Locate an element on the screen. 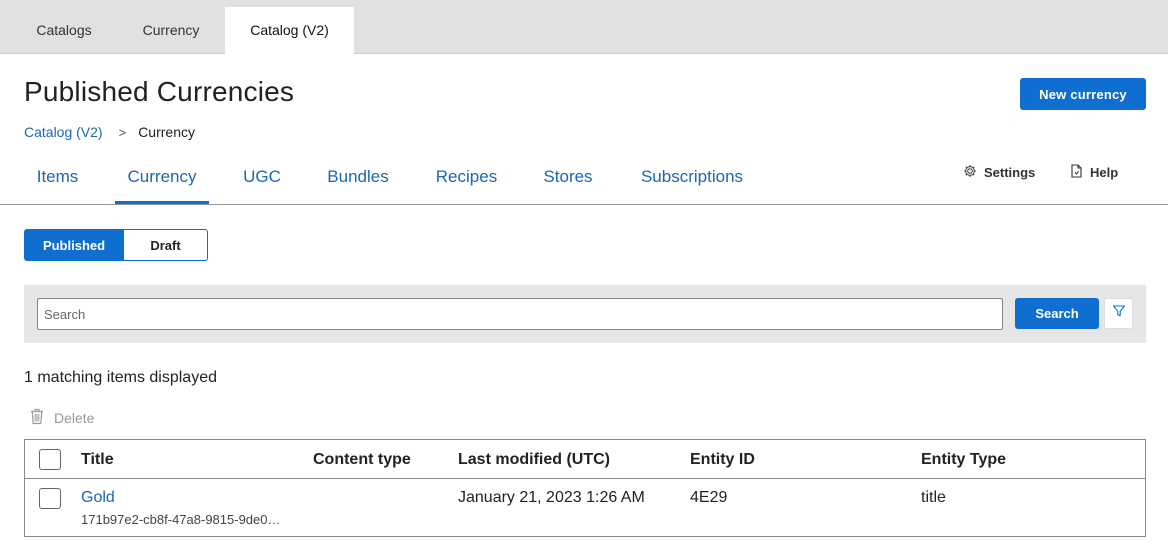 The width and height of the screenshot is (1168, 555). row-entity-id: 4E29 is located at coordinates (709, 497).